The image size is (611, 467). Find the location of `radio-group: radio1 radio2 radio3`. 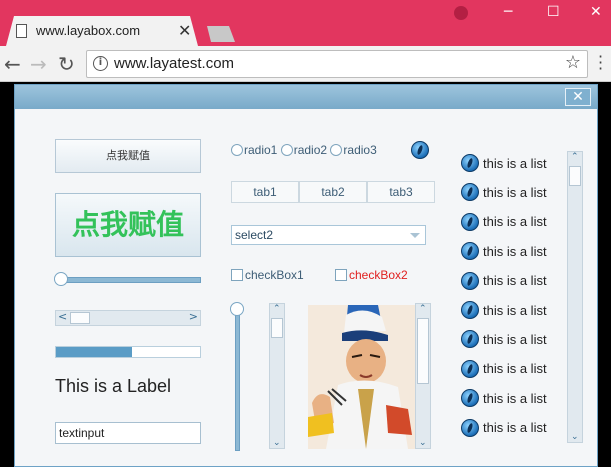

radio-group: radio1 radio2 radio3 is located at coordinates (304, 151).